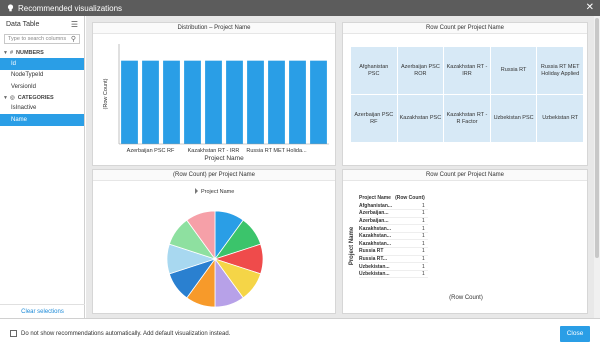  What do you see at coordinates (74, 24) in the screenshot?
I see `hamburger-menu-icon: ☰` at bounding box center [74, 24].